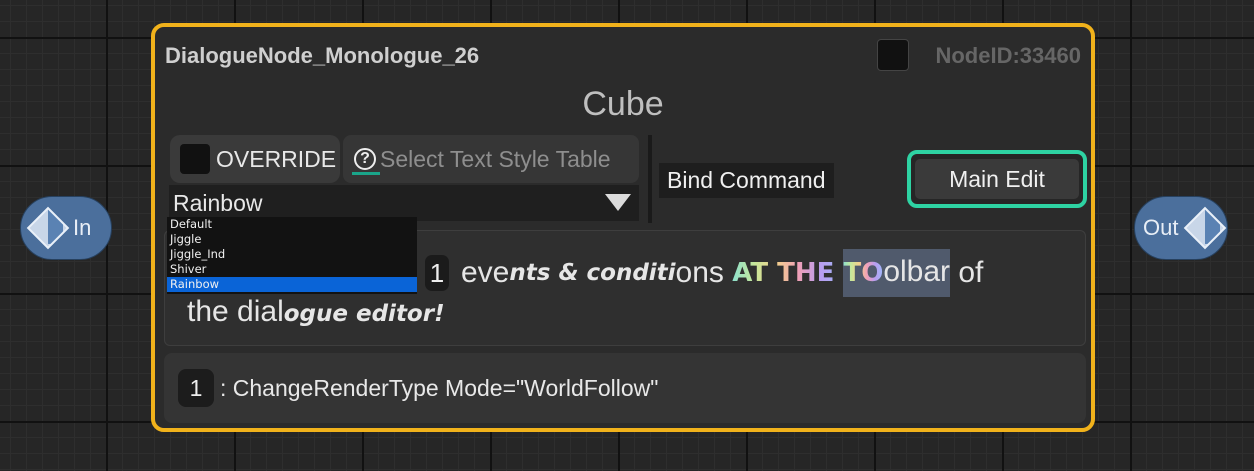  What do you see at coordinates (746, 180) in the screenshot?
I see `bind-command-button: Bind Command` at bounding box center [746, 180].